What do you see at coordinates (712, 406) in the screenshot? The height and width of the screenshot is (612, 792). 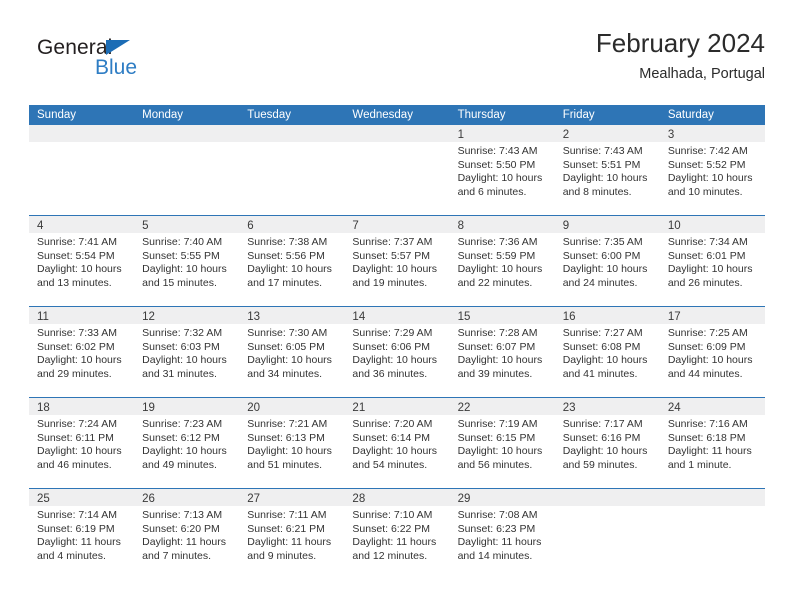 I see `day-number-band: 24` at bounding box center [712, 406].